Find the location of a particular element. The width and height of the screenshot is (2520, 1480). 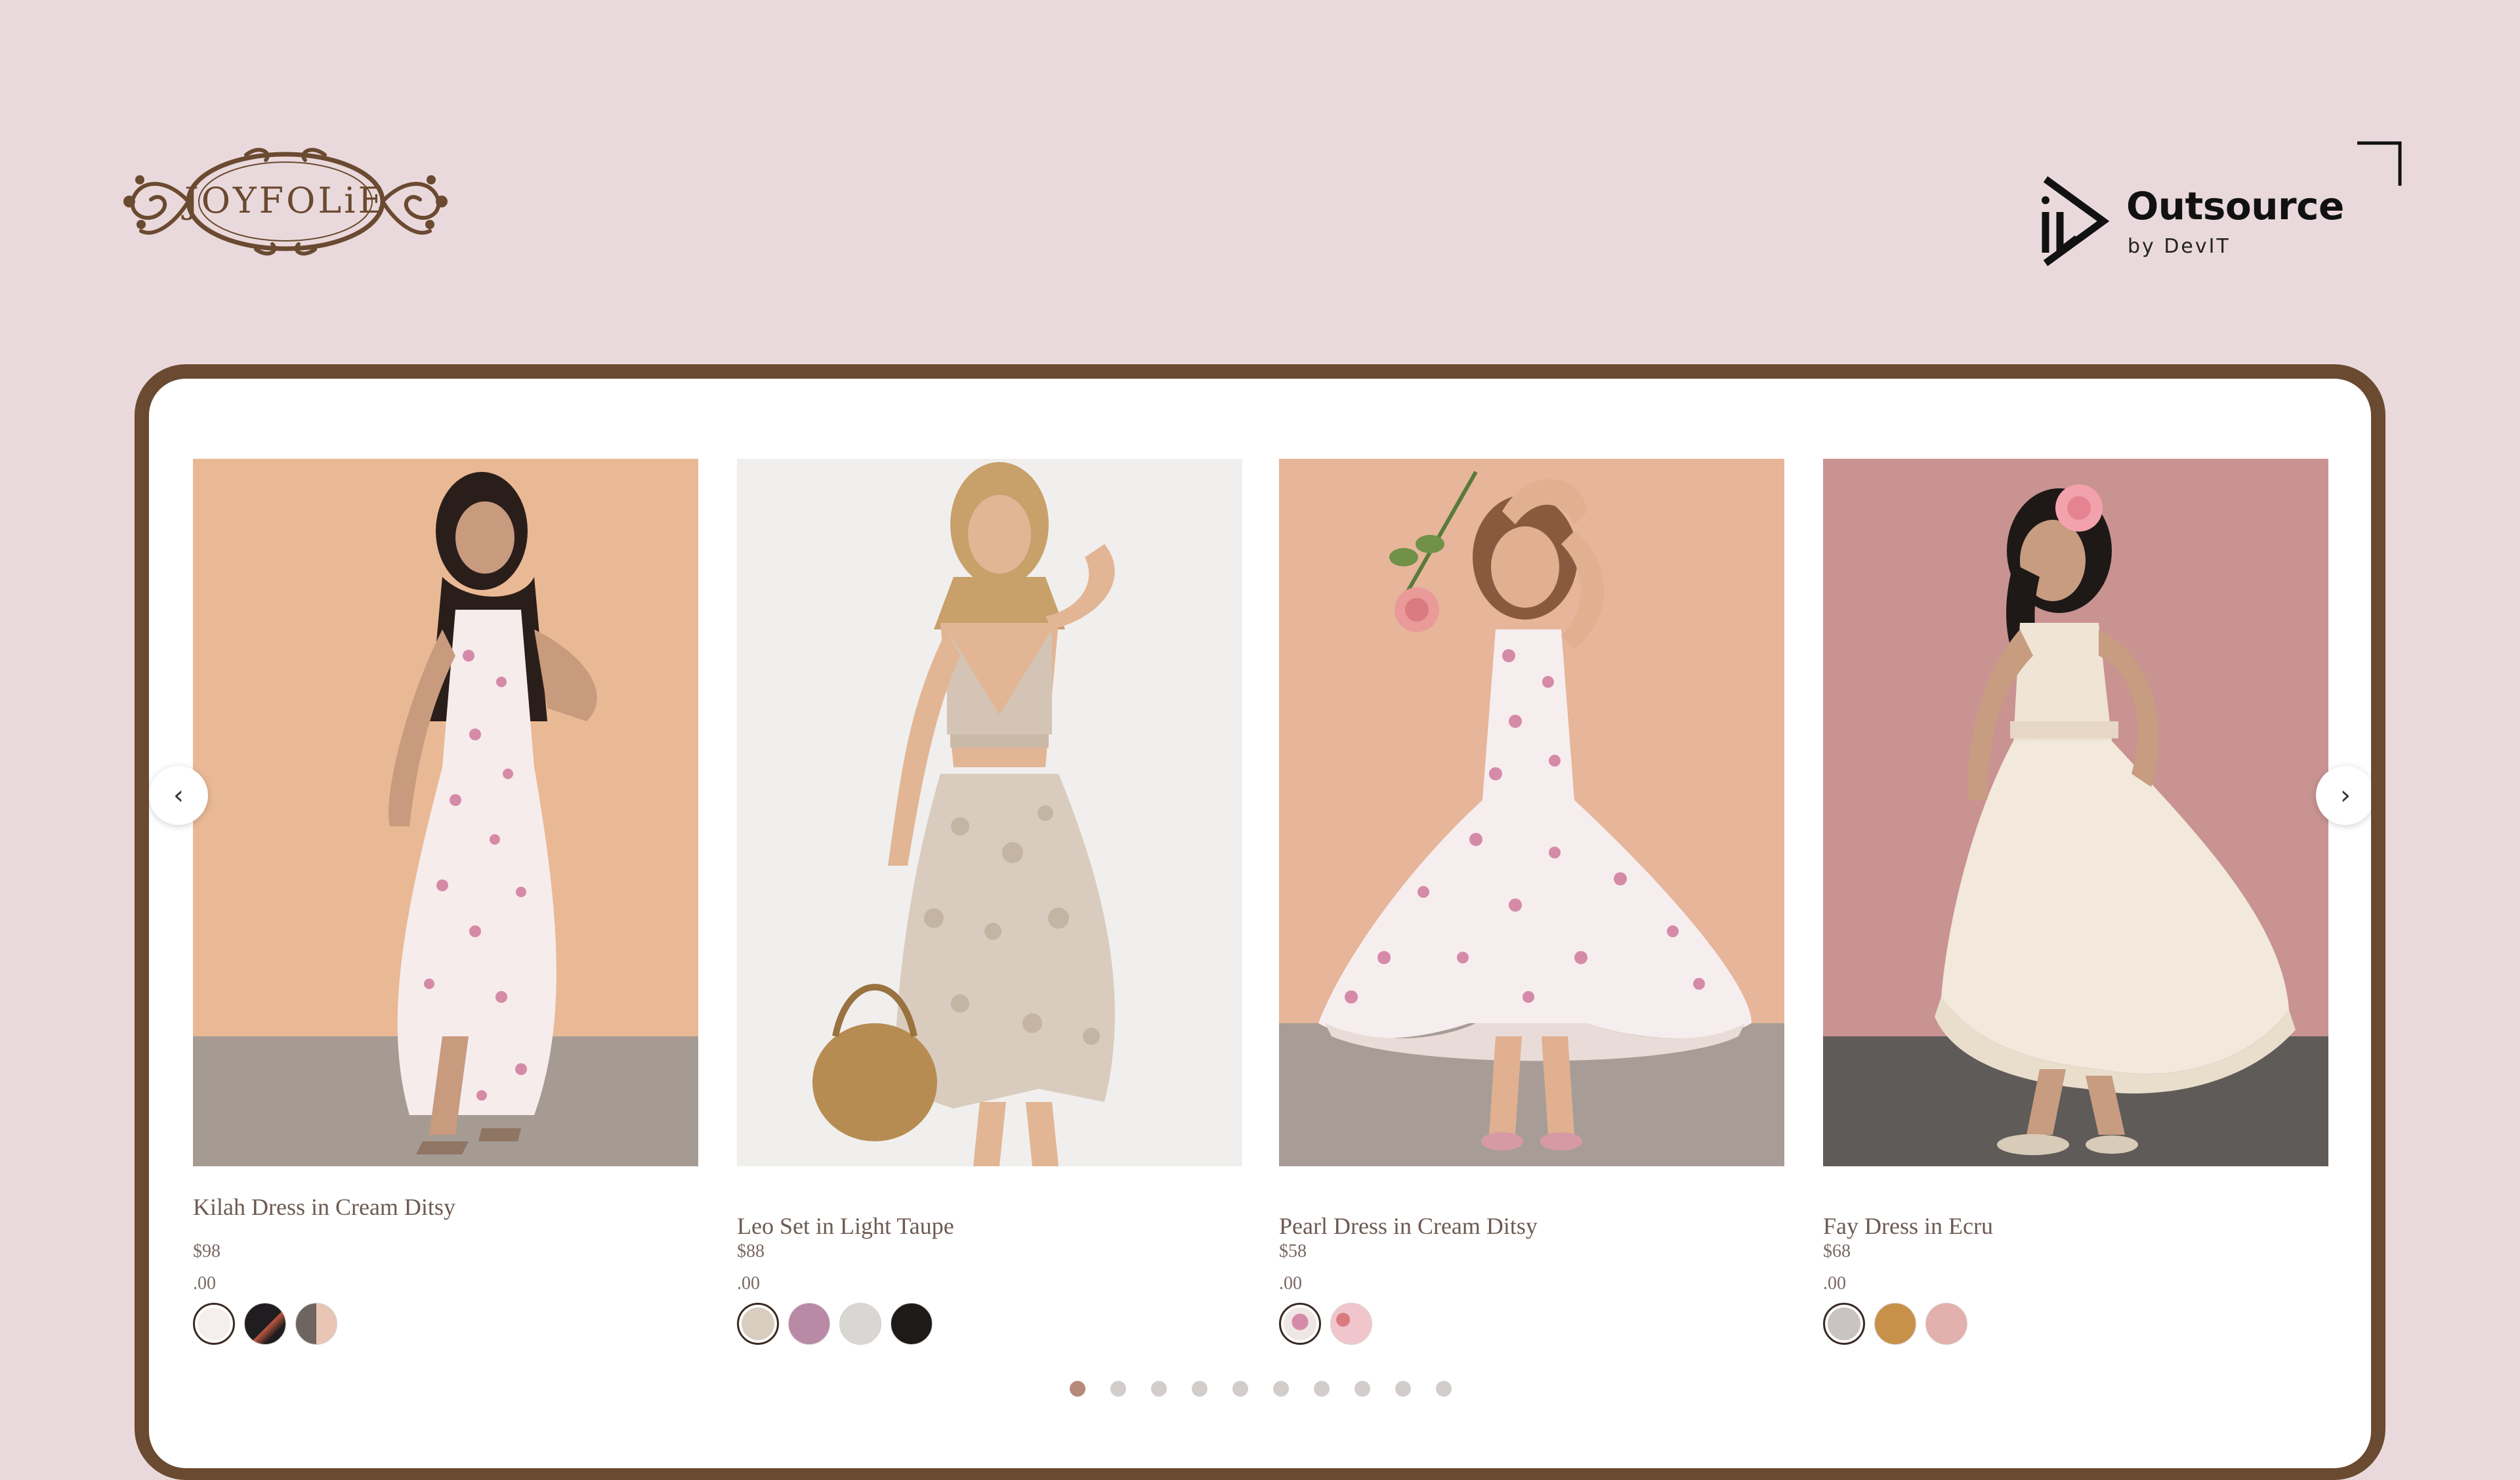

corner-bracket-icon is located at coordinates (2379, 164).